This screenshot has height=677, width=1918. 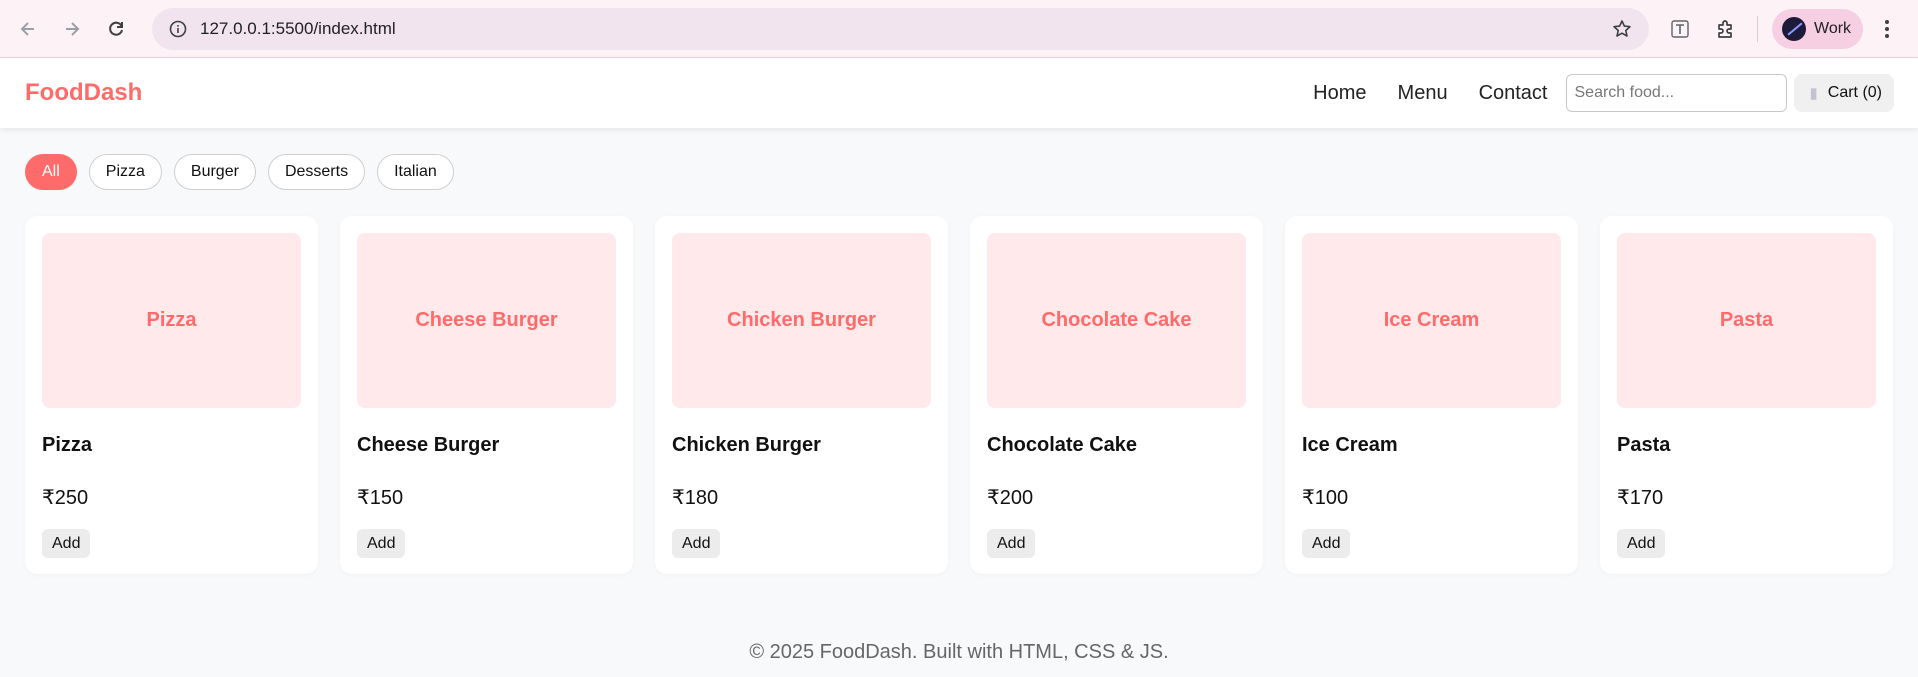 I want to click on nav-home: Home, so click(x=1339, y=93).